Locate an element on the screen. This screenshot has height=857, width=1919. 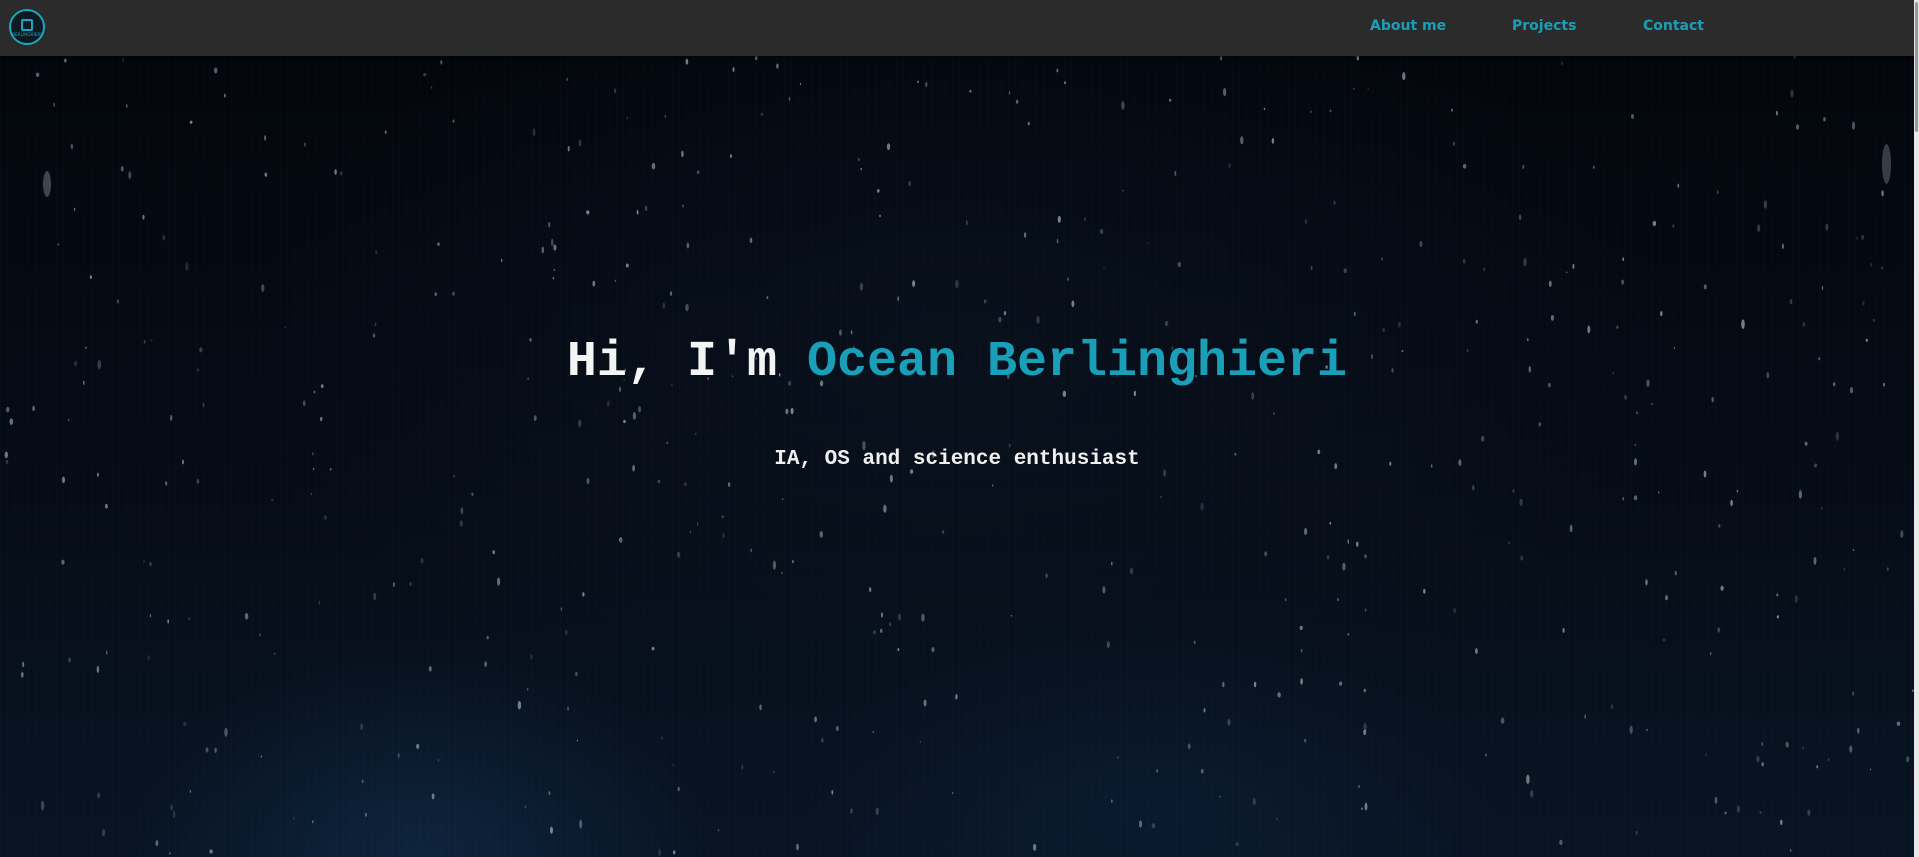
hero-name: Ocean Berlinghieri is located at coordinates (1077, 362).